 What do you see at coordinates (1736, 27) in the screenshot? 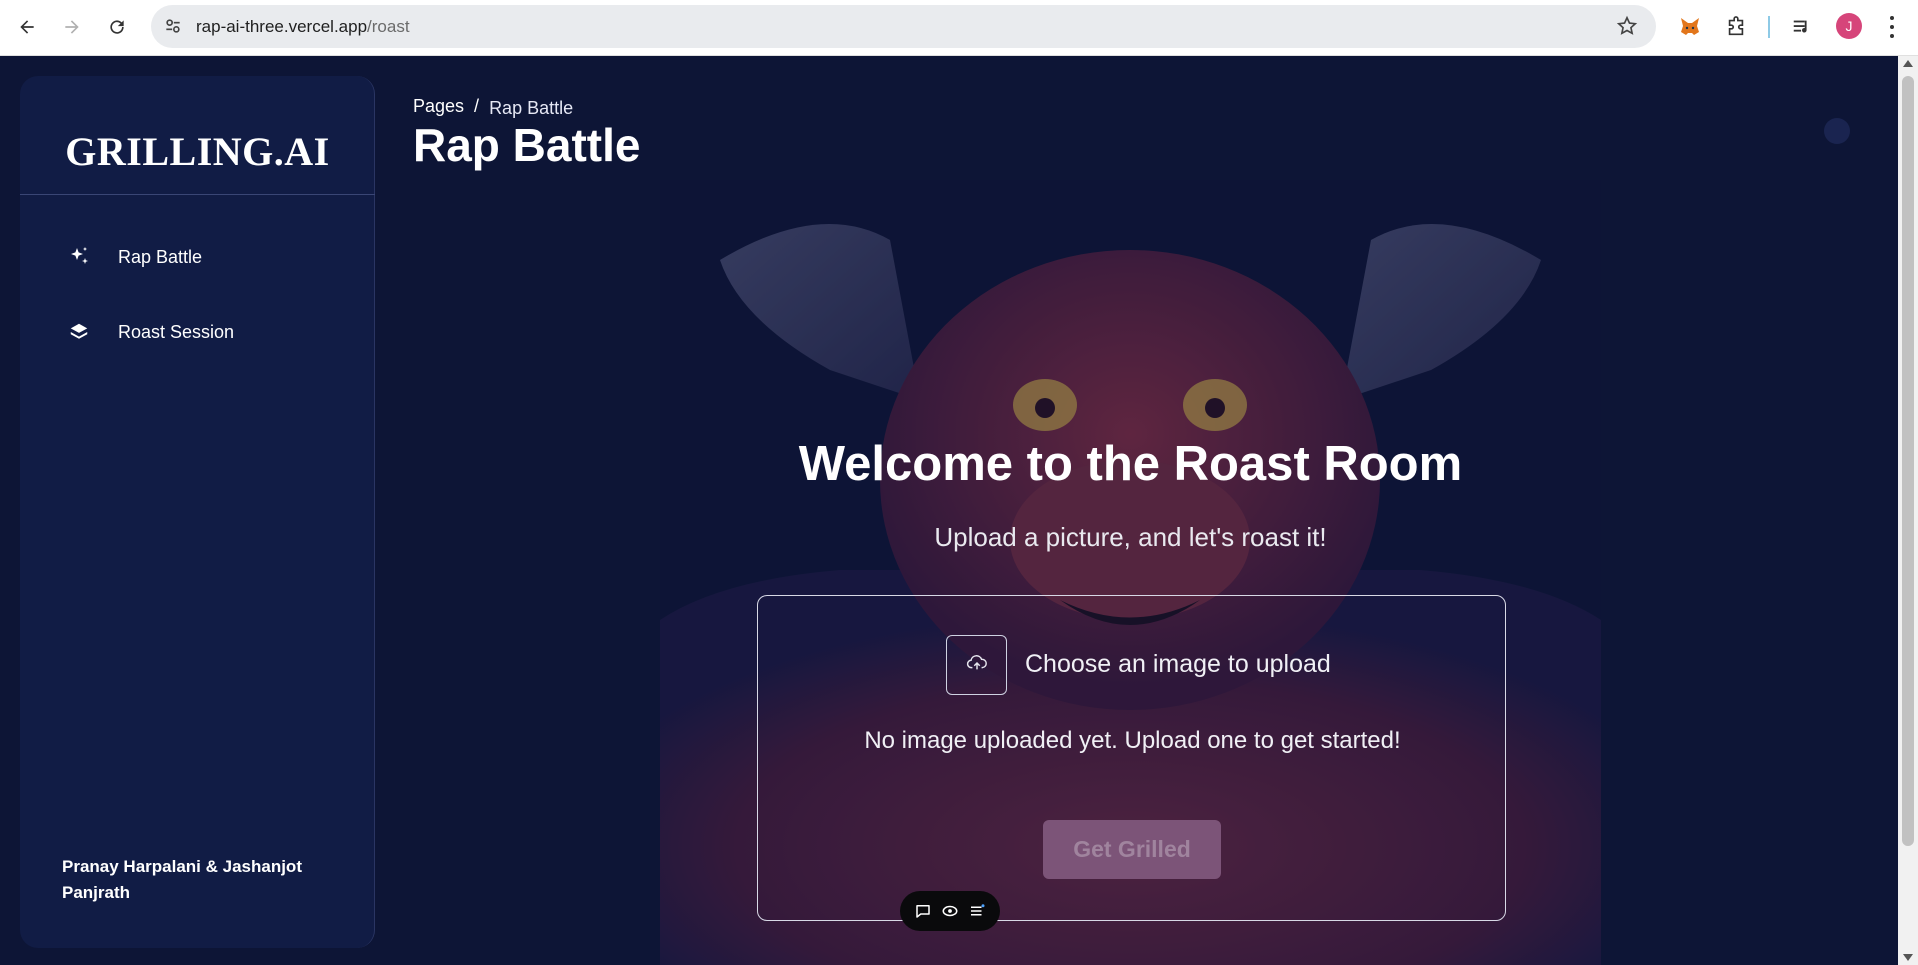
I see `extensions-puzzle-icon` at bounding box center [1736, 27].